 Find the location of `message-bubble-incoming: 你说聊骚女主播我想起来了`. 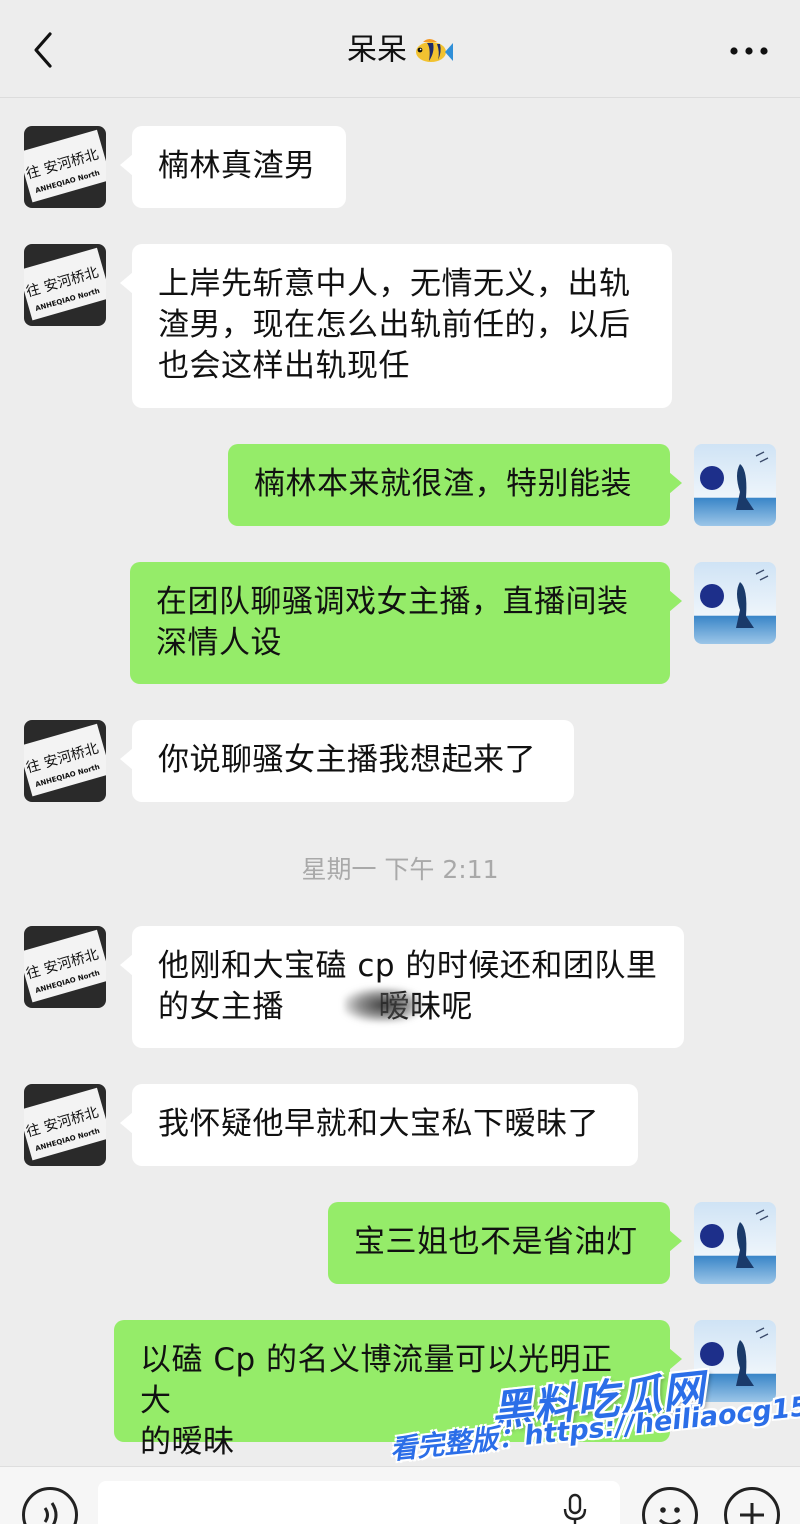

message-bubble-incoming: 你说聊骚女主播我想起来了 is located at coordinates (347, 761).